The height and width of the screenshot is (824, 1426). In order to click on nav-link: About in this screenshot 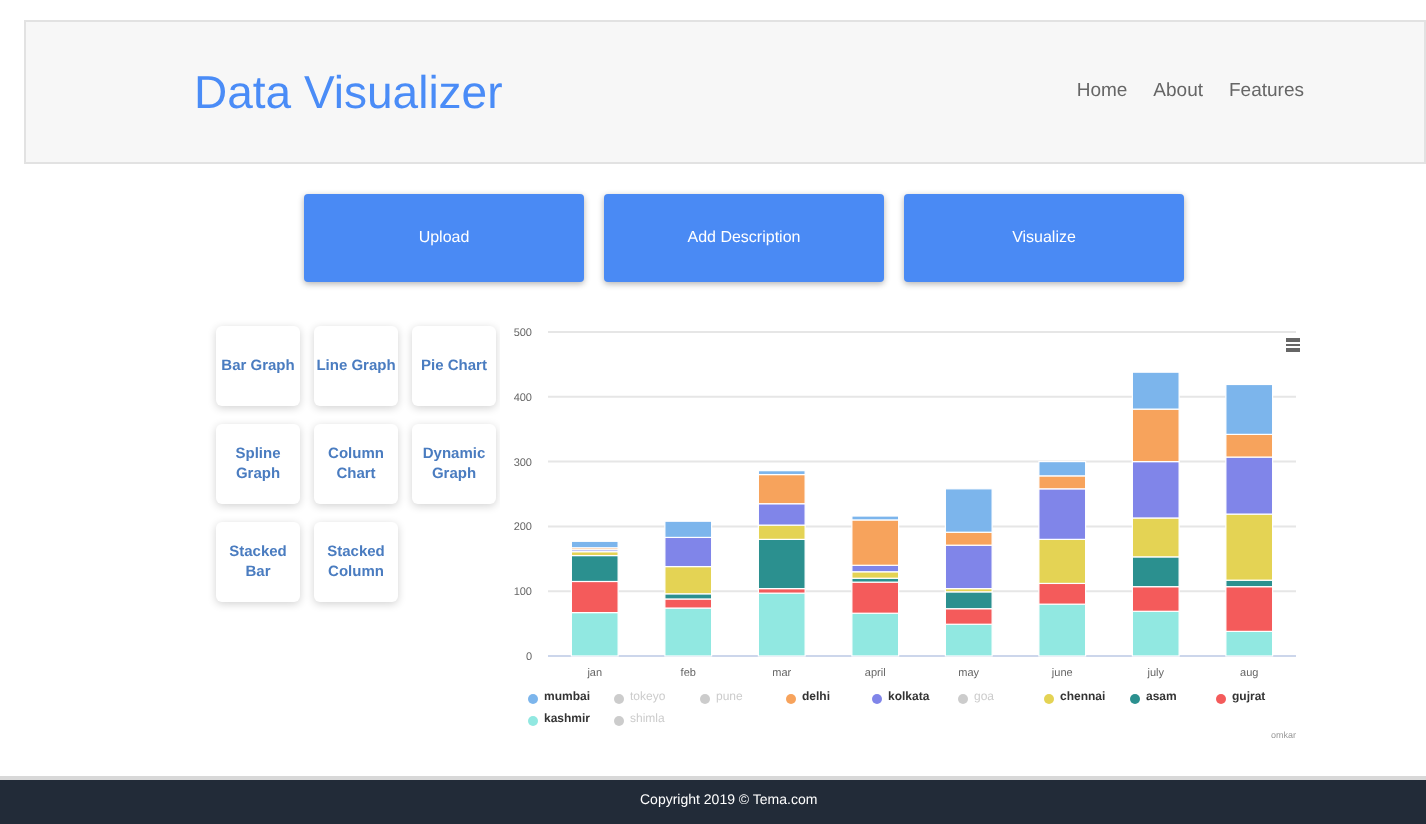, I will do `click(1178, 92)`.